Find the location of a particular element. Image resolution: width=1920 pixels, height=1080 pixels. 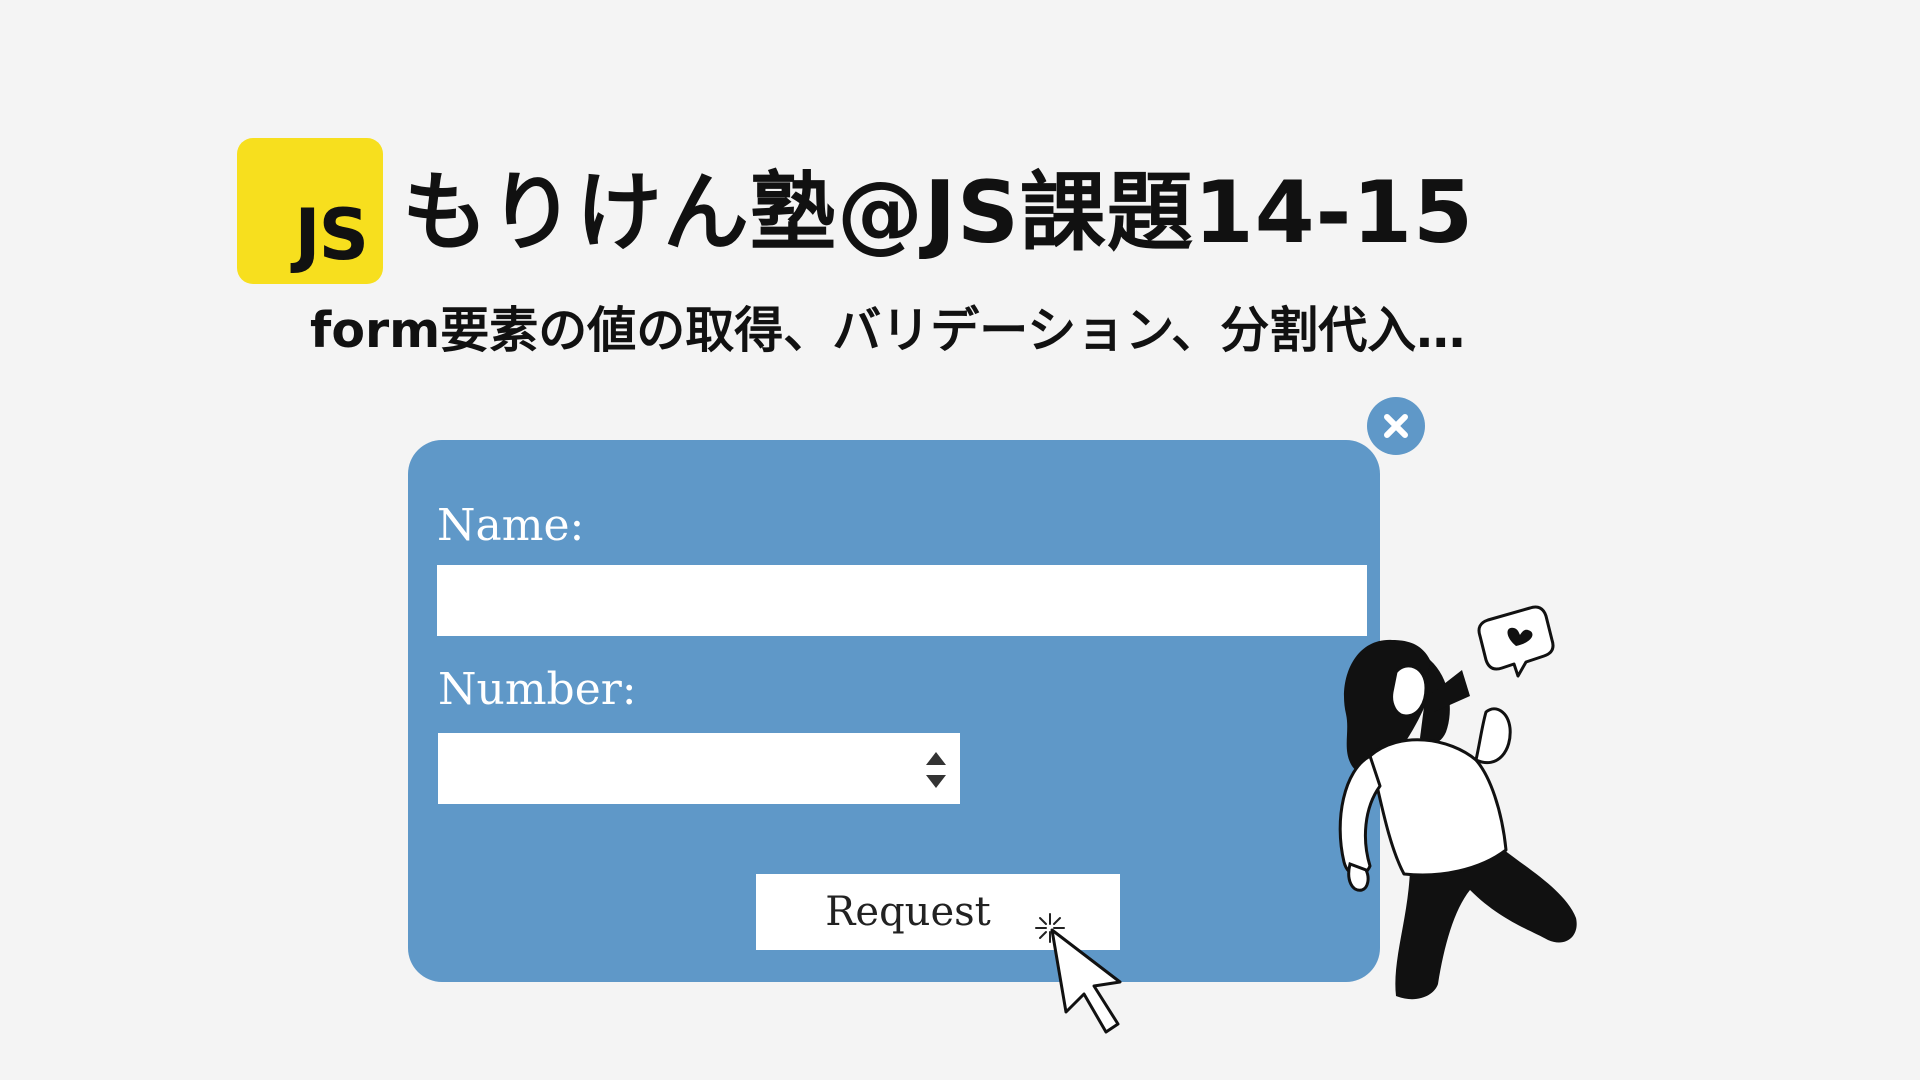

number-input is located at coordinates (699, 768).